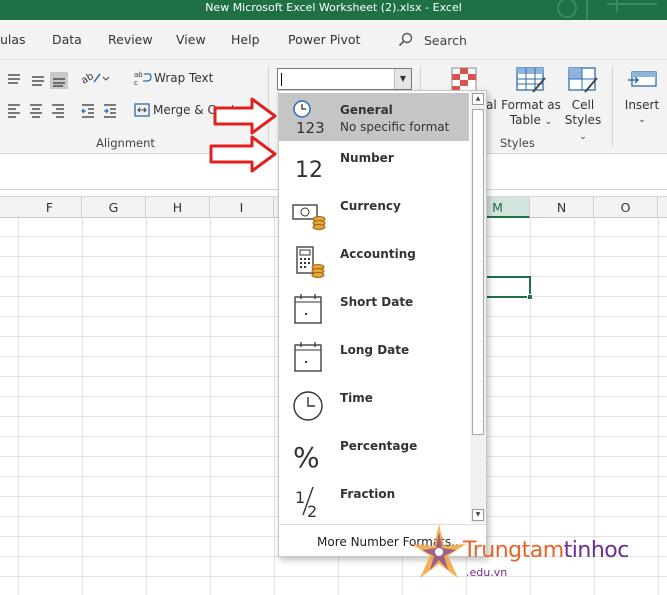 The height and width of the screenshot is (595, 667). I want to click on column-header-o: O, so click(626, 207).